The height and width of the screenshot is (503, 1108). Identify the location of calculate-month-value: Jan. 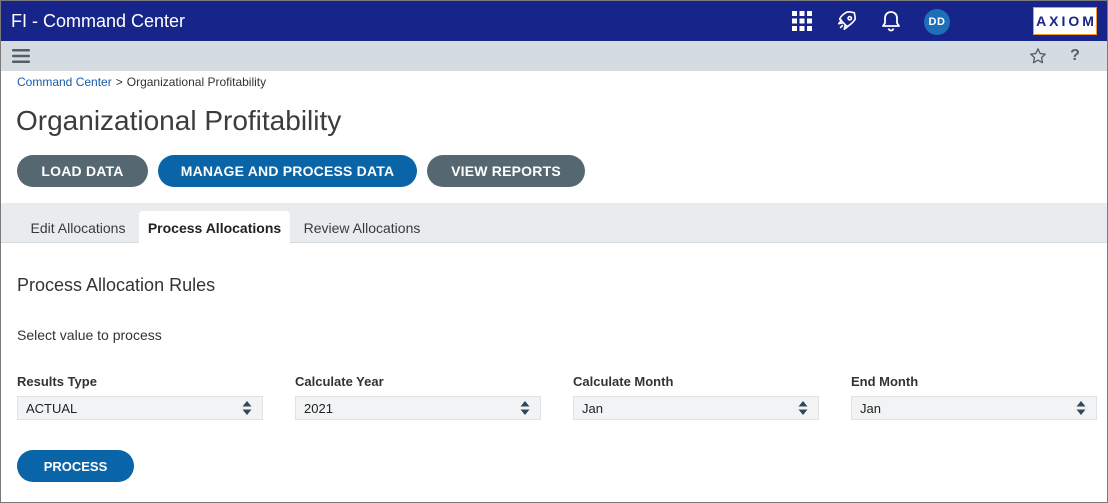
(592, 408).